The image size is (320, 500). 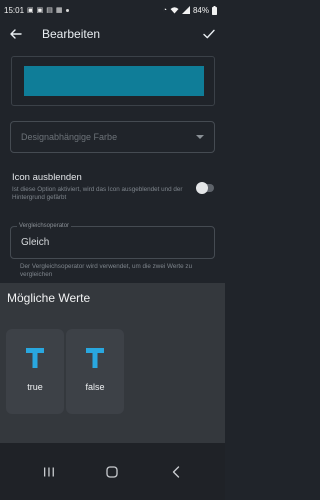 What do you see at coordinates (95, 387) in the screenshot?
I see `option-label: false` at bounding box center [95, 387].